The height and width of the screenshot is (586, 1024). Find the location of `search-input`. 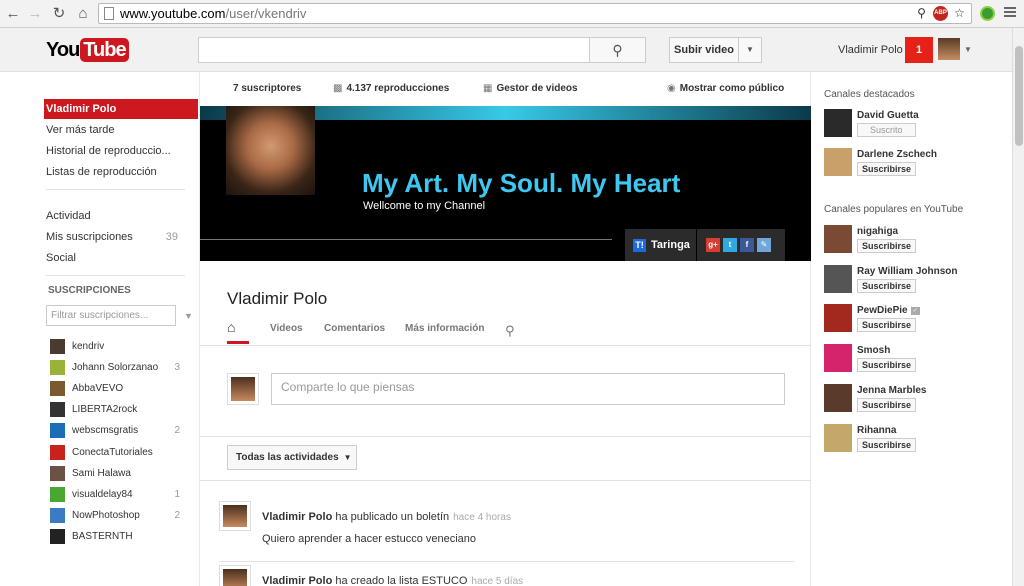

search-input is located at coordinates (394, 50).